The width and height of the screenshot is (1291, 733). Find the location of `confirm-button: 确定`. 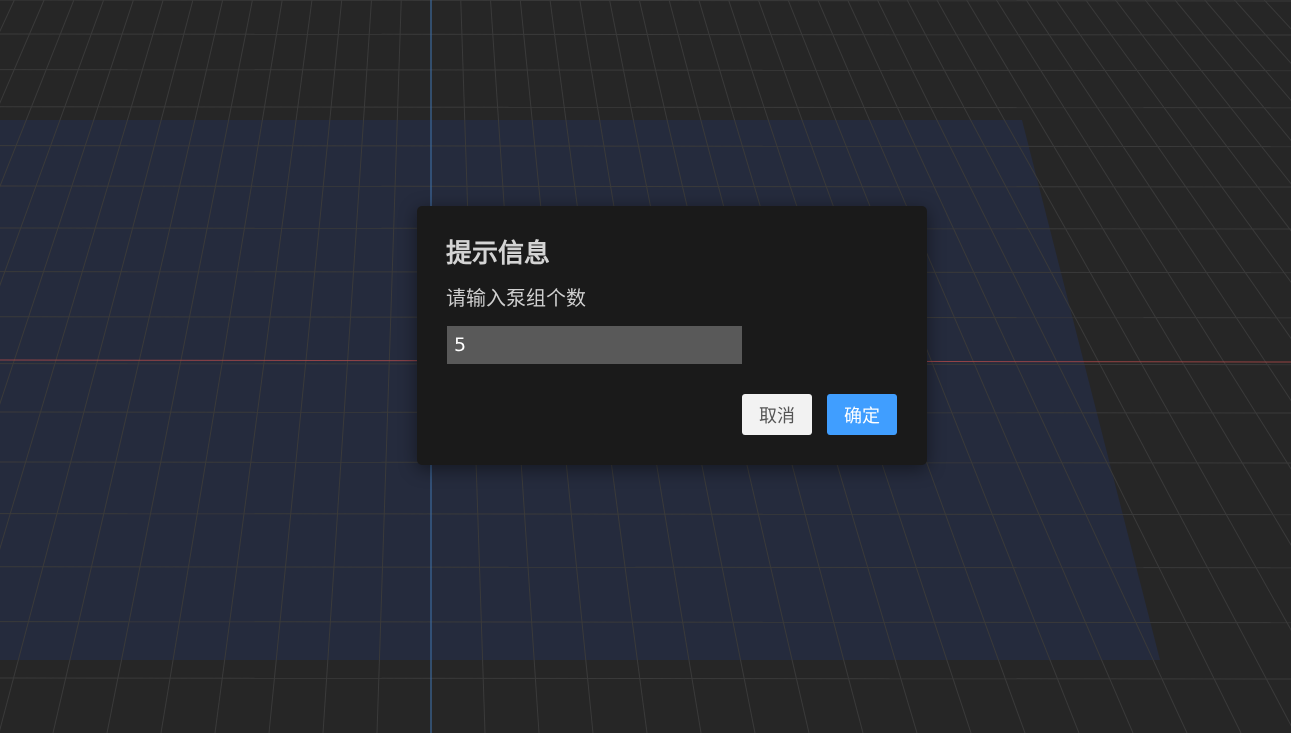

confirm-button: 确定 is located at coordinates (862, 414).